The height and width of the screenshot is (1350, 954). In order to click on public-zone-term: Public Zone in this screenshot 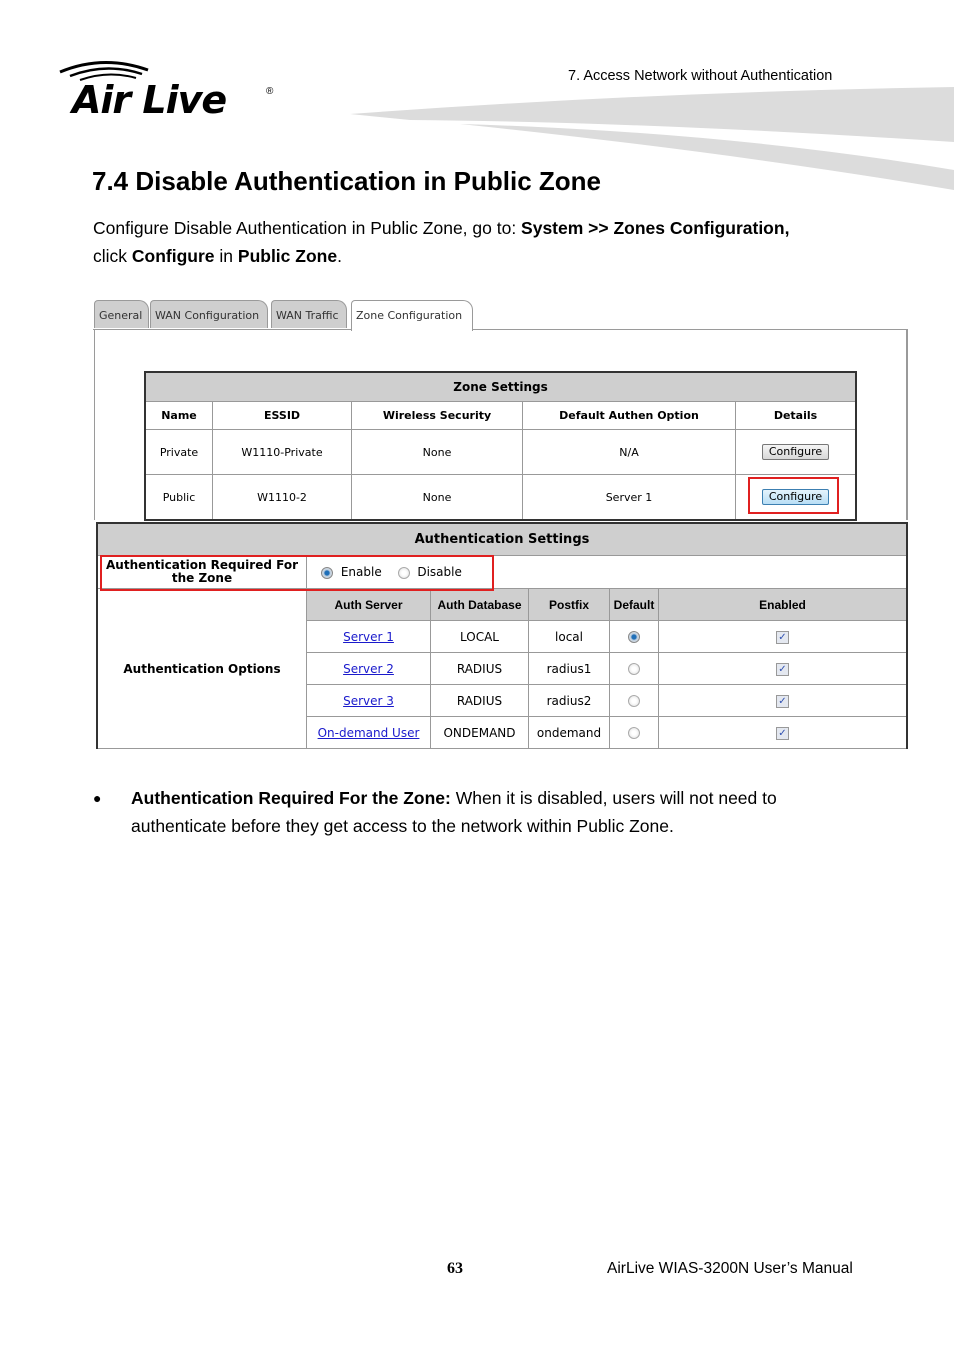, I will do `click(287, 256)`.